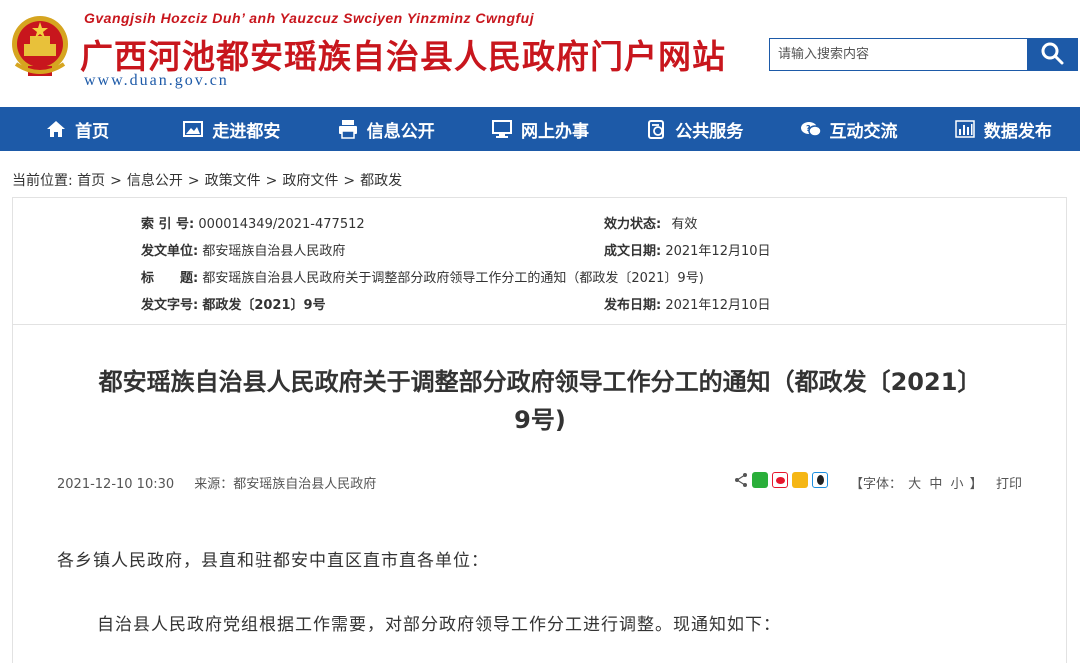 This screenshot has height=663, width=1080. What do you see at coordinates (91, 181) in the screenshot?
I see `breadcrumb-item-home: 首页` at bounding box center [91, 181].